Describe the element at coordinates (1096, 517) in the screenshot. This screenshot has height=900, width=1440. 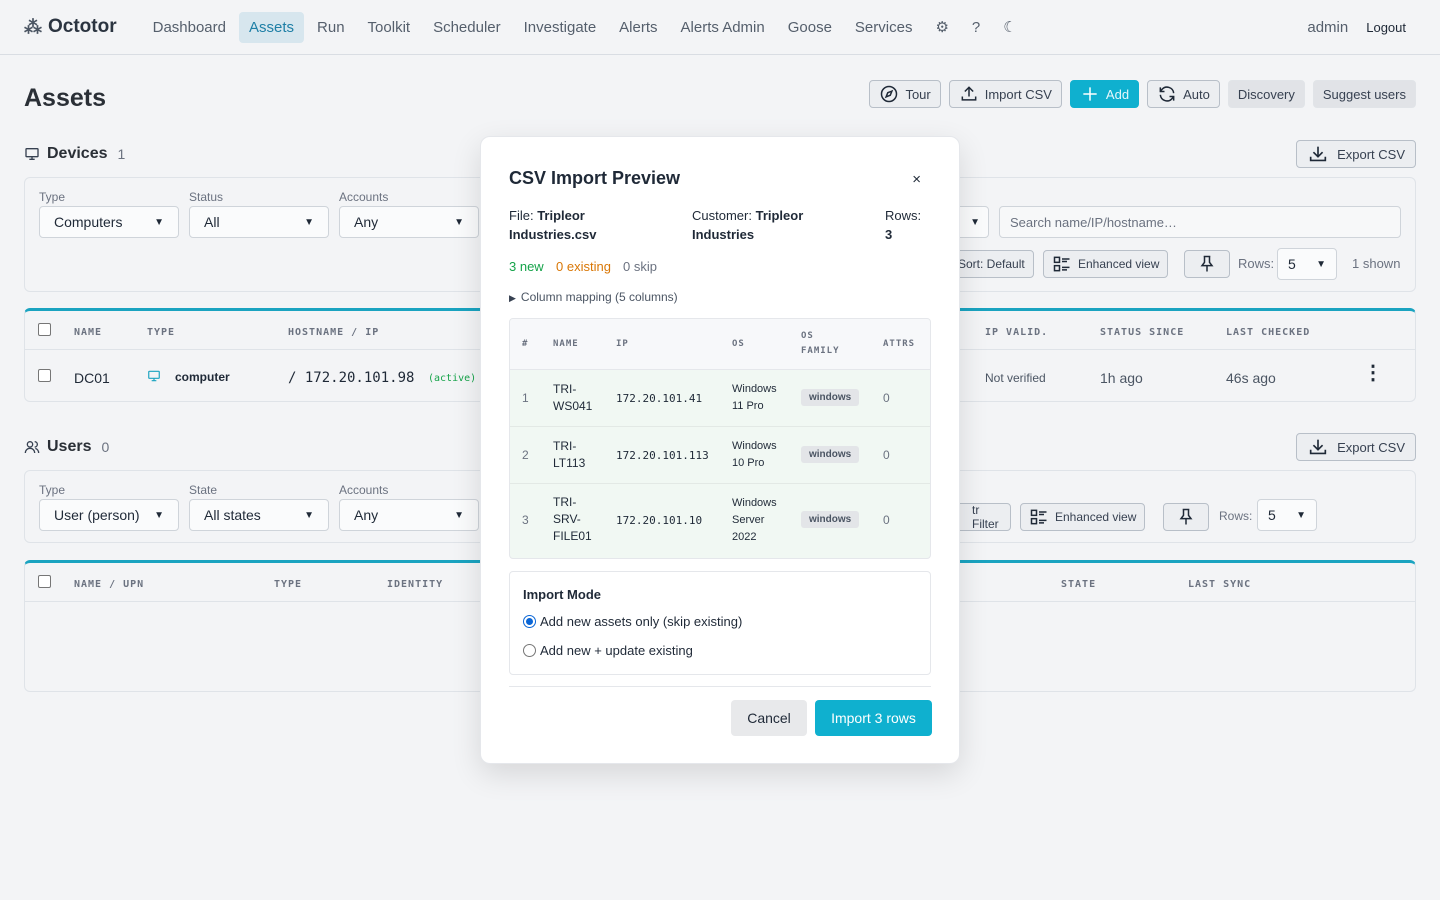
I see `enhanced-view-label: Enhanced view` at that location.